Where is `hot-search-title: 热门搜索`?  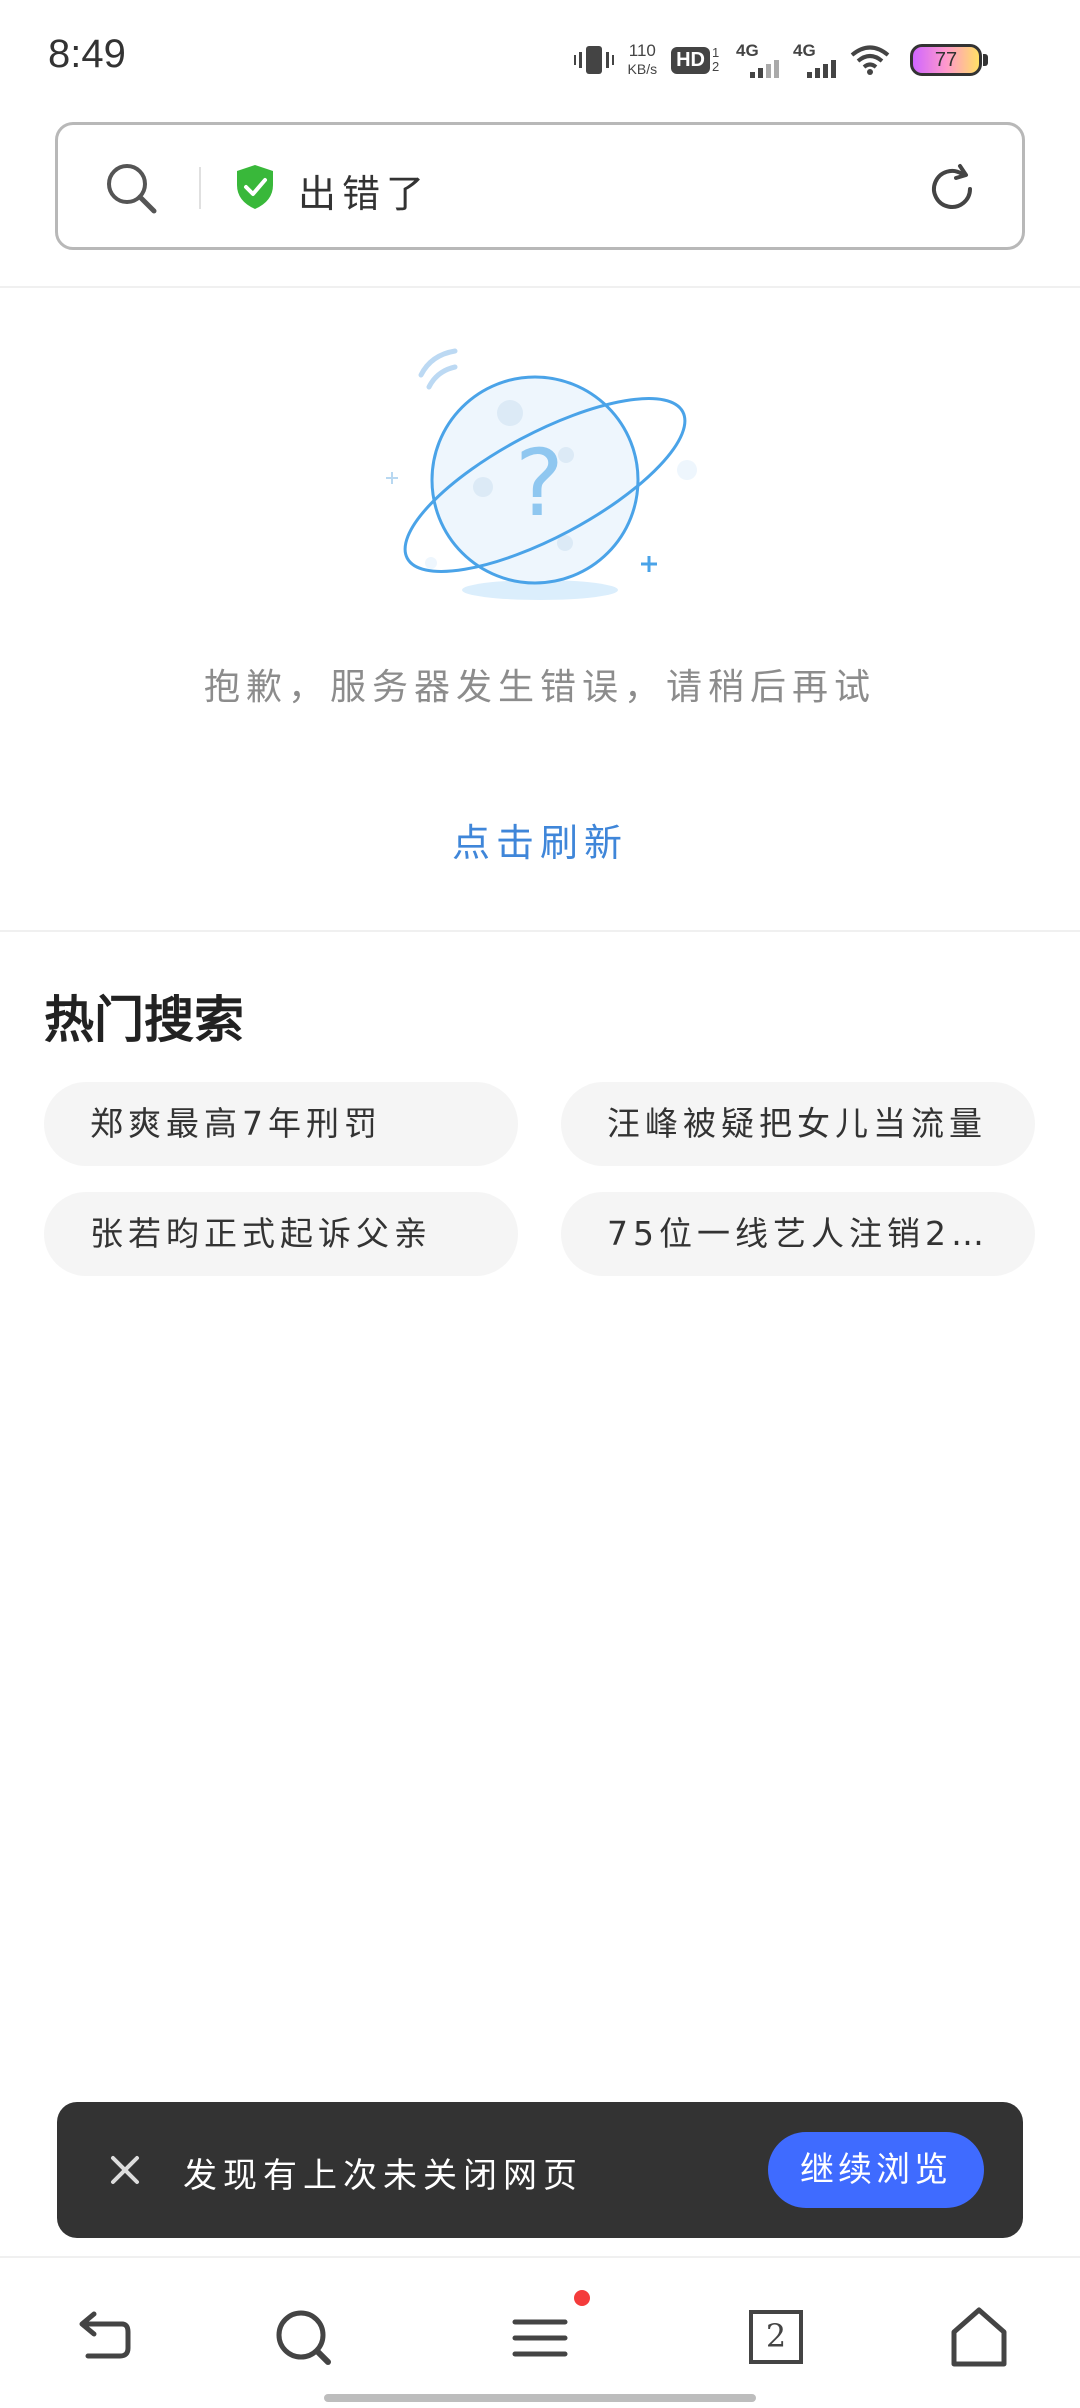 hot-search-title: 热门搜索 is located at coordinates (144, 1020).